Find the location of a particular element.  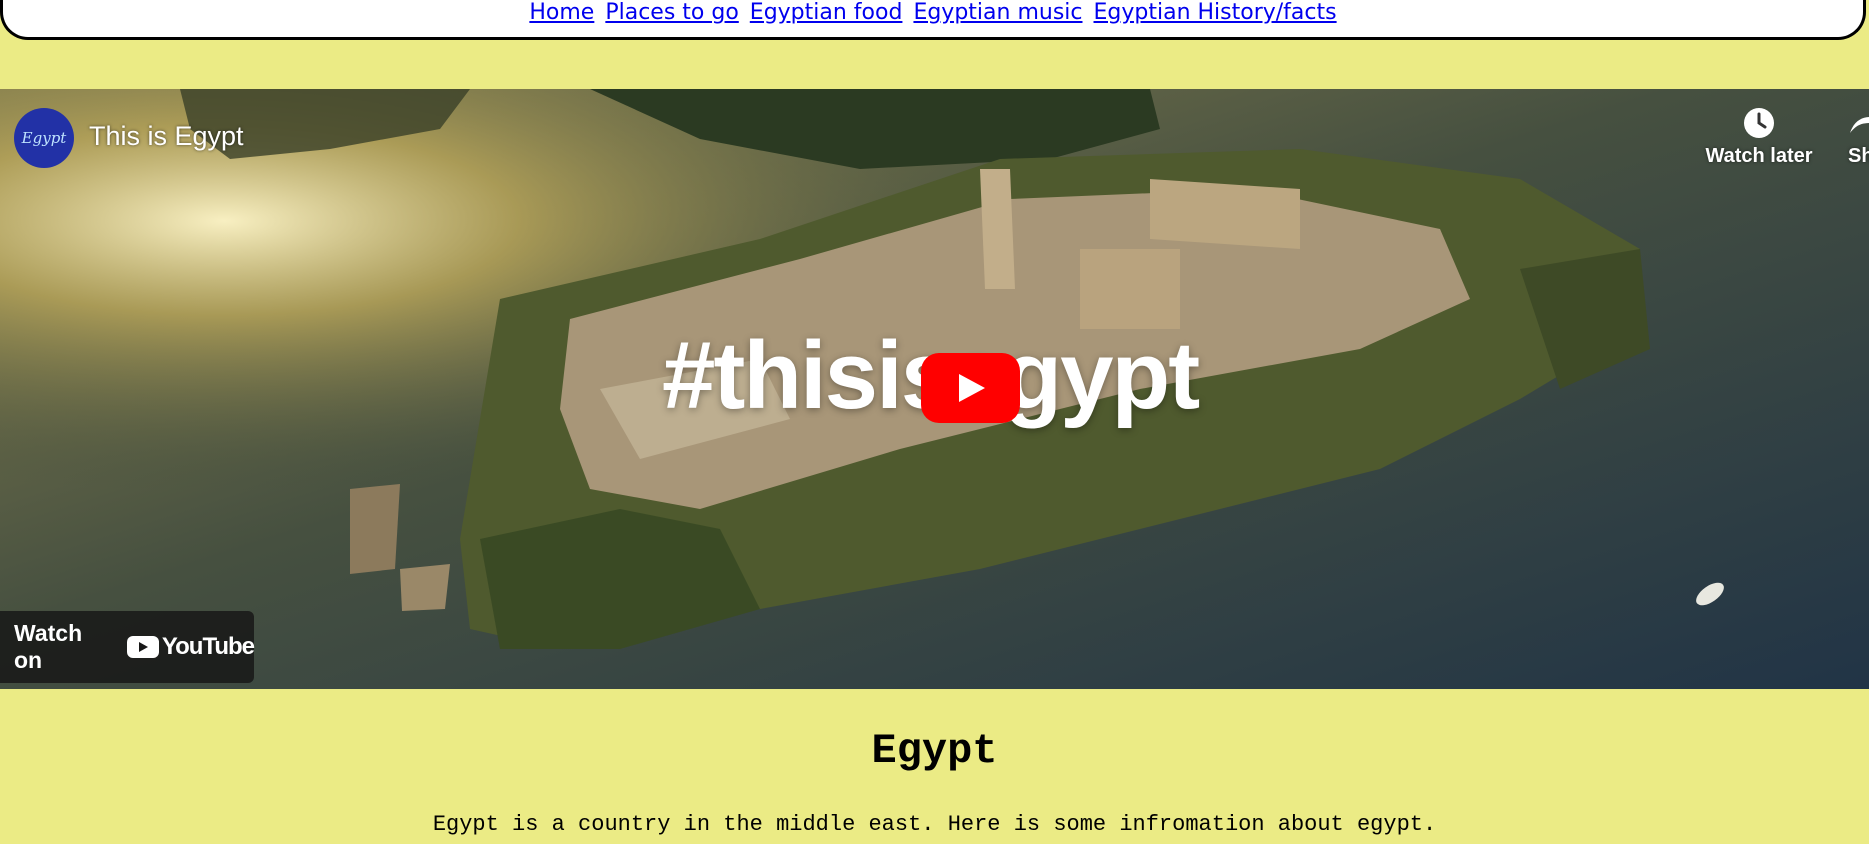

watch-later-label: Watch later is located at coordinates (1759, 156).